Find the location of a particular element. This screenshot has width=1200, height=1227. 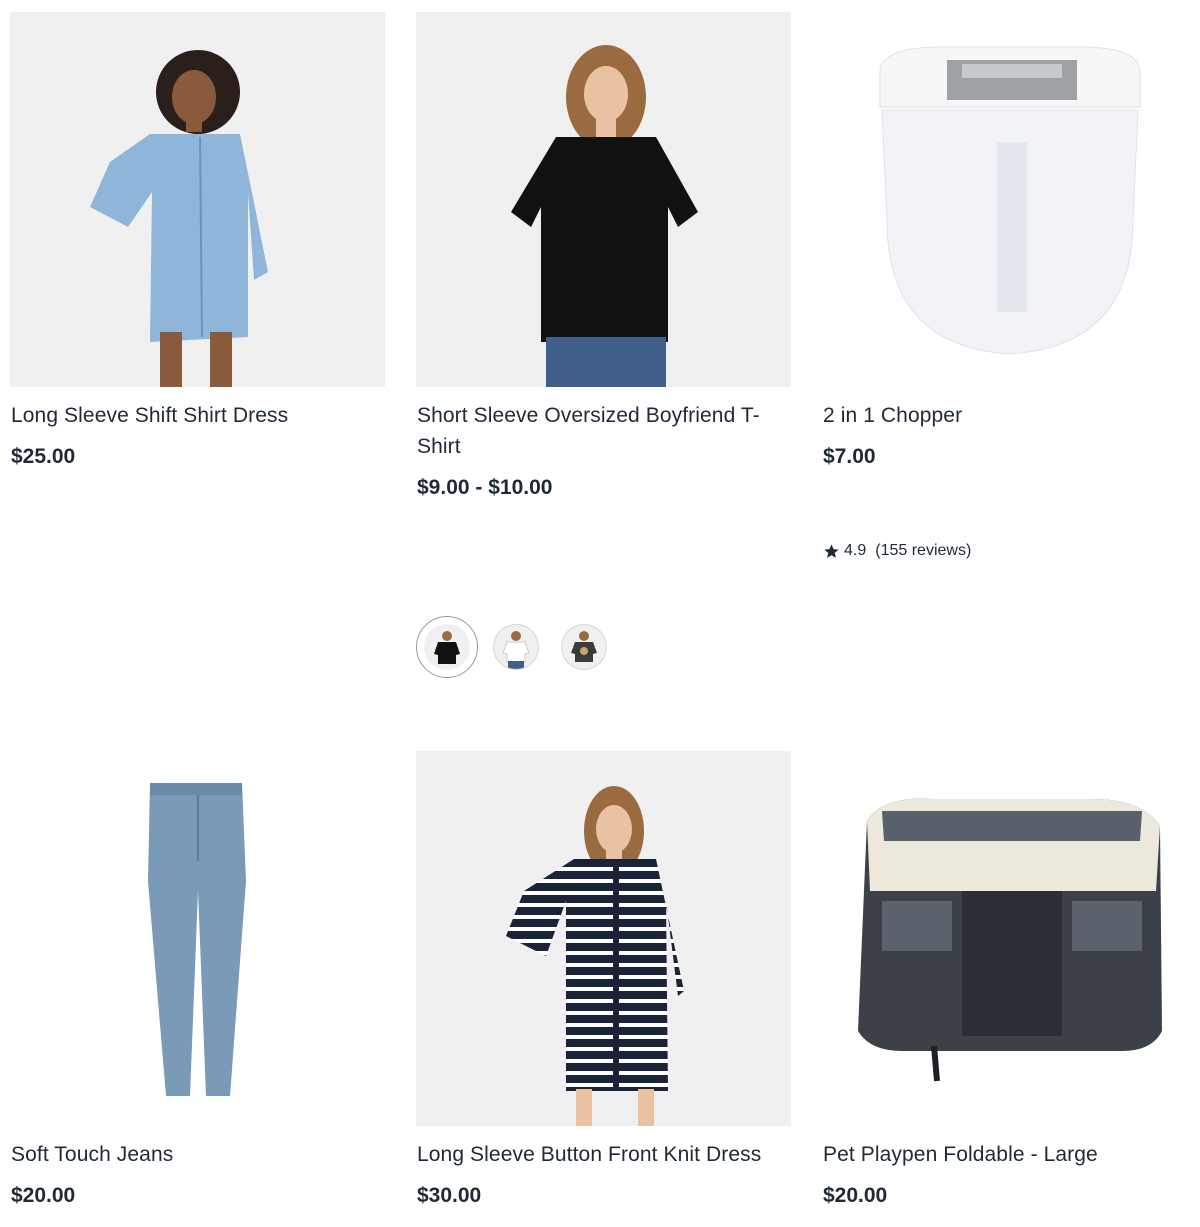

product-rating: 4.9 (155 reviews) is located at coordinates (897, 551).